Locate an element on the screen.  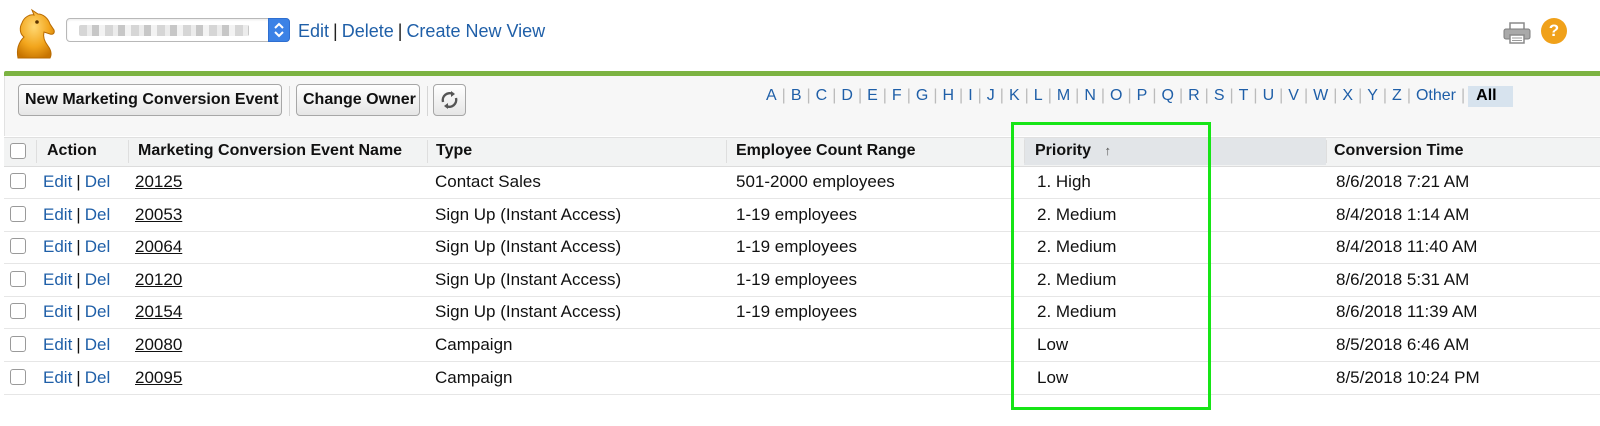
alpha-filter-p: P is located at coordinates (1142, 95).